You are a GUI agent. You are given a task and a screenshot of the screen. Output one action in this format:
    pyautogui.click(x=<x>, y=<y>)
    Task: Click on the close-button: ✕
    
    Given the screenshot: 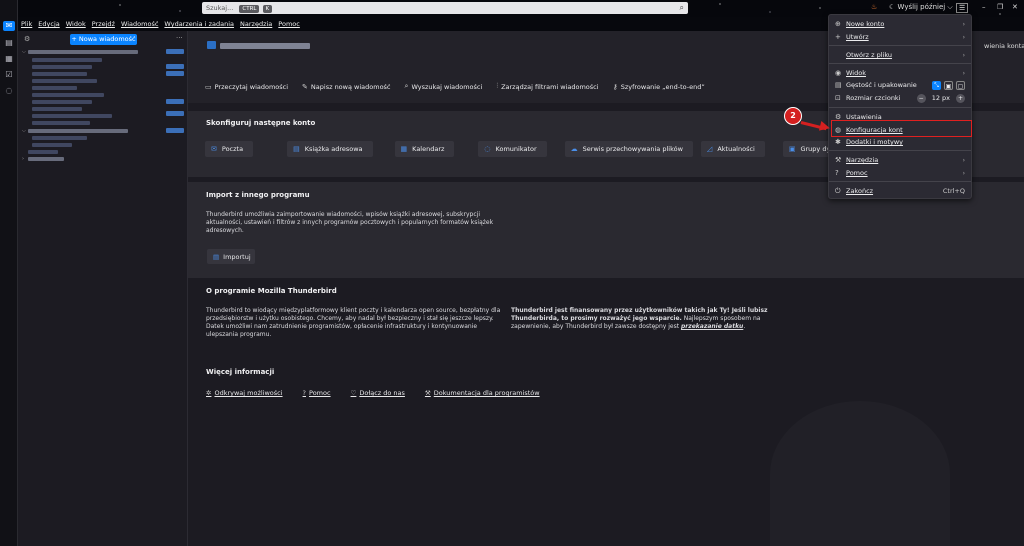 What is the action you would take?
    pyautogui.click(x=1015, y=7)
    